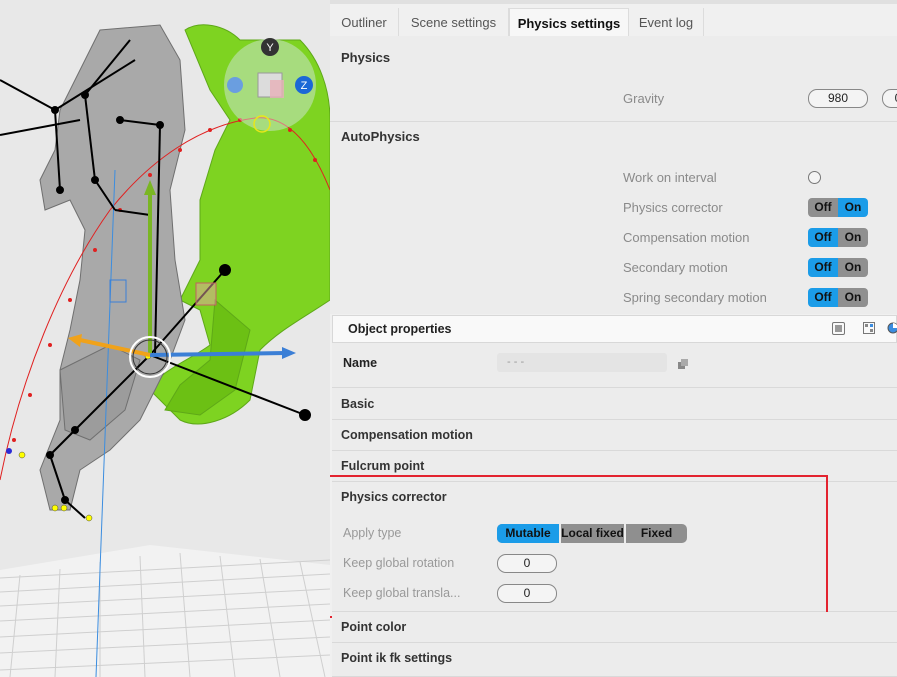  What do you see at coordinates (644, 98) in the screenshot?
I see `gravity-label: Gravity` at bounding box center [644, 98].